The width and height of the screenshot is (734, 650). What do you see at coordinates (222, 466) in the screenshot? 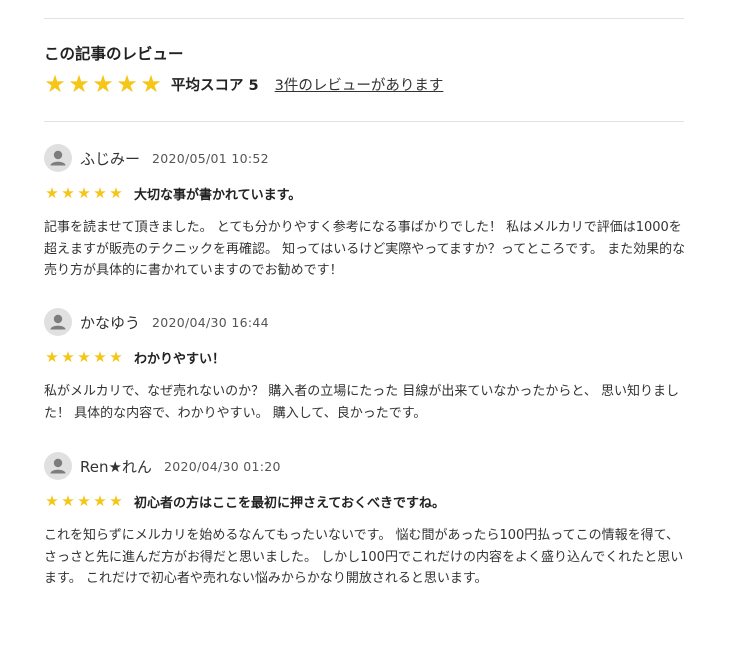
I see `review-date: 2020/04/30 01:20` at bounding box center [222, 466].